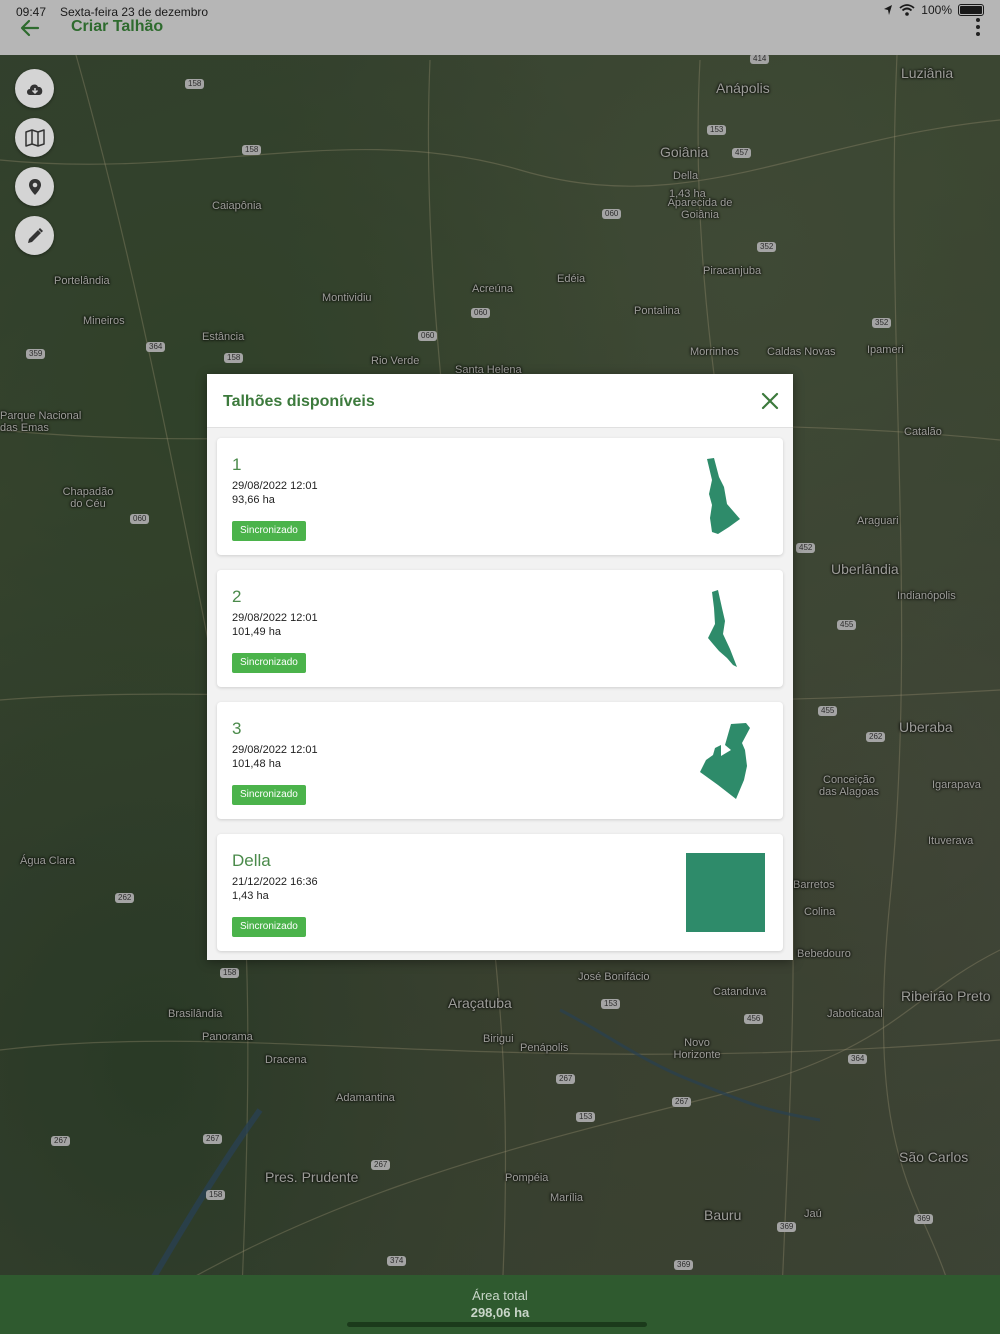  I want to click on location-pin-icon, so click(34, 186).